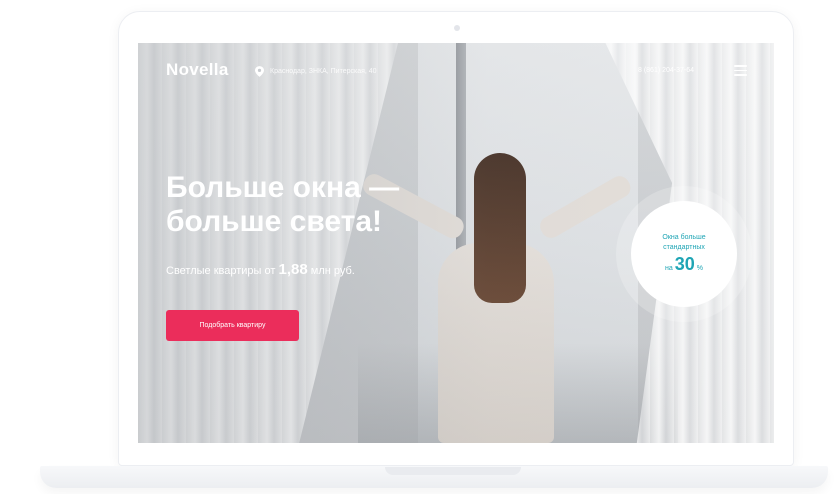 The height and width of the screenshot is (494, 840). Describe the element at coordinates (740, 70) in the screenshot. I see `hamburger-menu-icon` at that location.